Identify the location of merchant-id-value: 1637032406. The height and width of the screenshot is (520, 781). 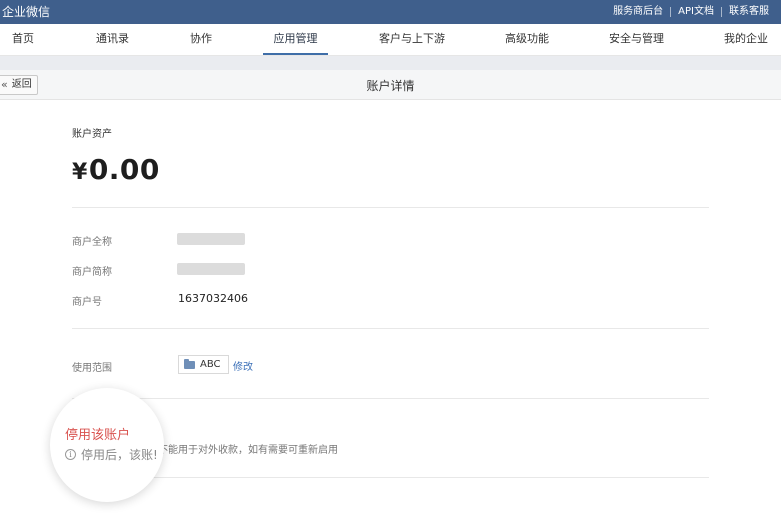
(213, 298).